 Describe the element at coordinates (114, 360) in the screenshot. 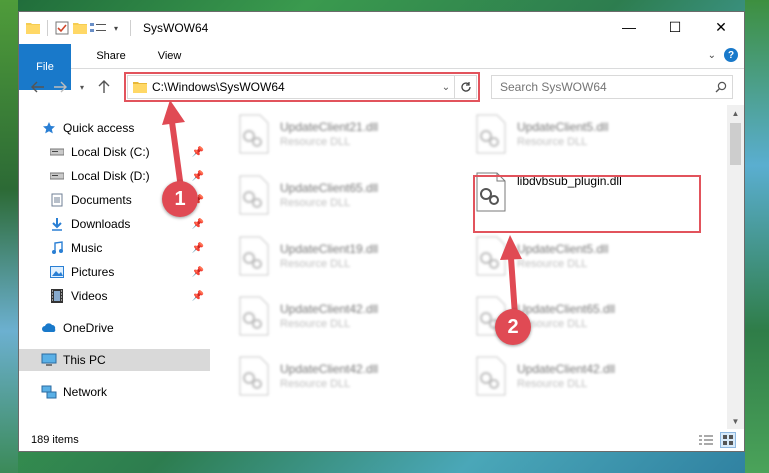

I see `sidebar-item-this-pc: This PC` at that location.